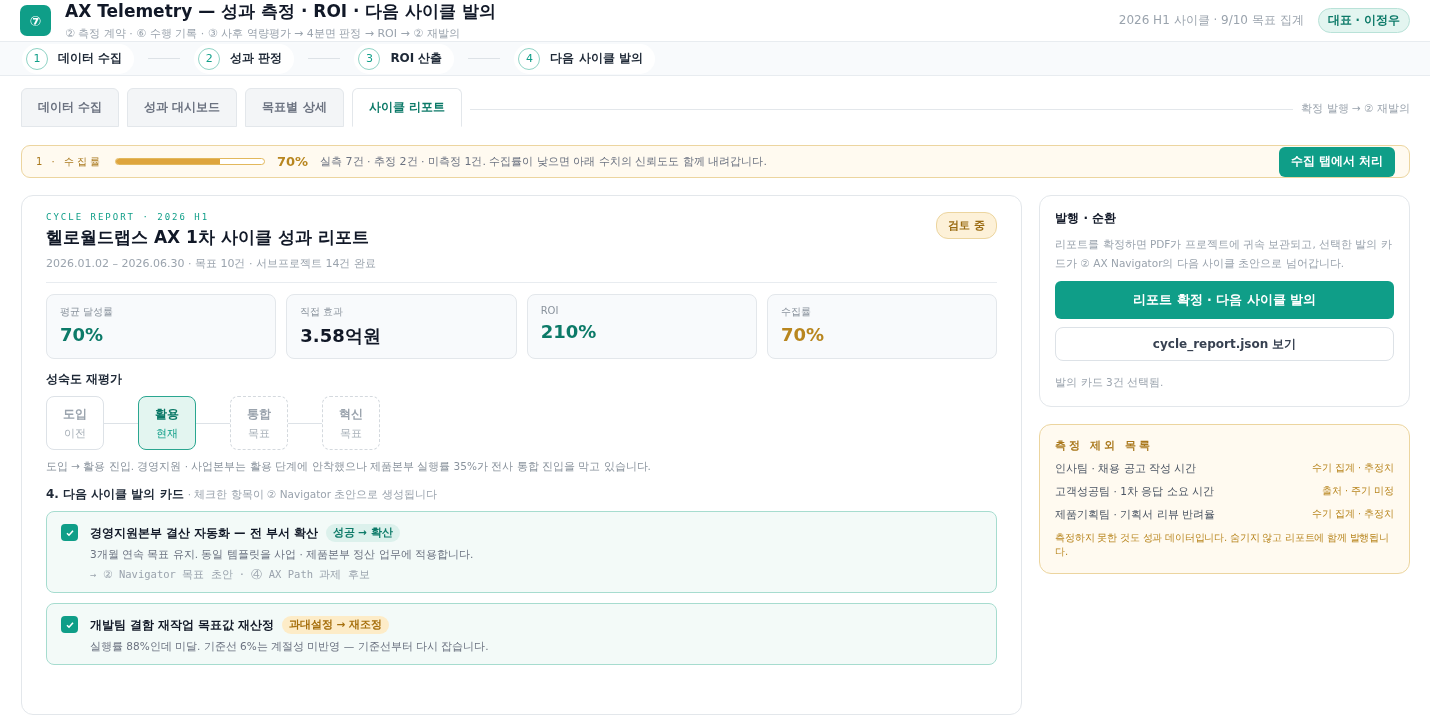 The height and width of the screenshot is (715, 1430). I want to click on step-label: 데이터 수집, so click(90, 59).